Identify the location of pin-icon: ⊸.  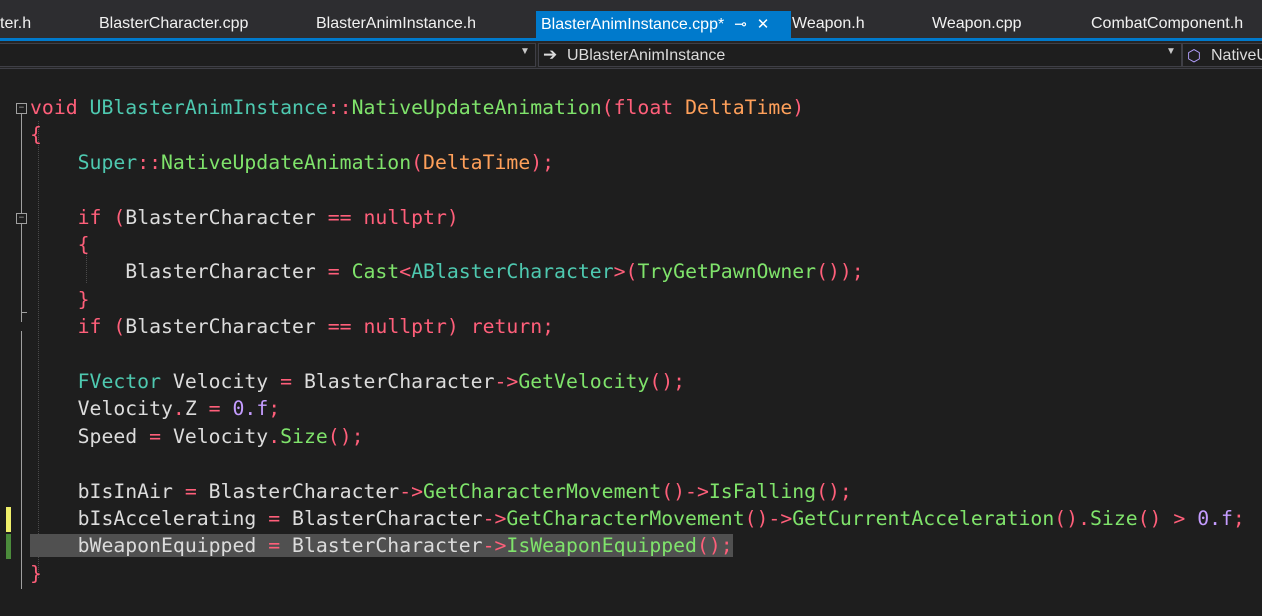
(740, 25).